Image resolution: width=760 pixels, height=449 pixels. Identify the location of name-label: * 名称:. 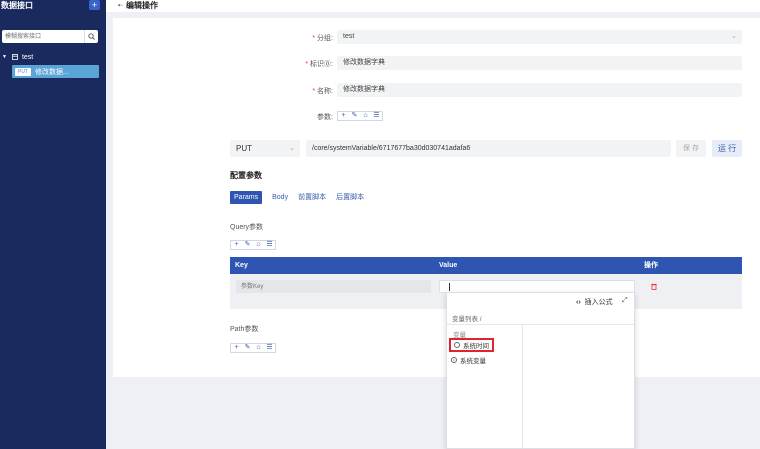
(322, 91).